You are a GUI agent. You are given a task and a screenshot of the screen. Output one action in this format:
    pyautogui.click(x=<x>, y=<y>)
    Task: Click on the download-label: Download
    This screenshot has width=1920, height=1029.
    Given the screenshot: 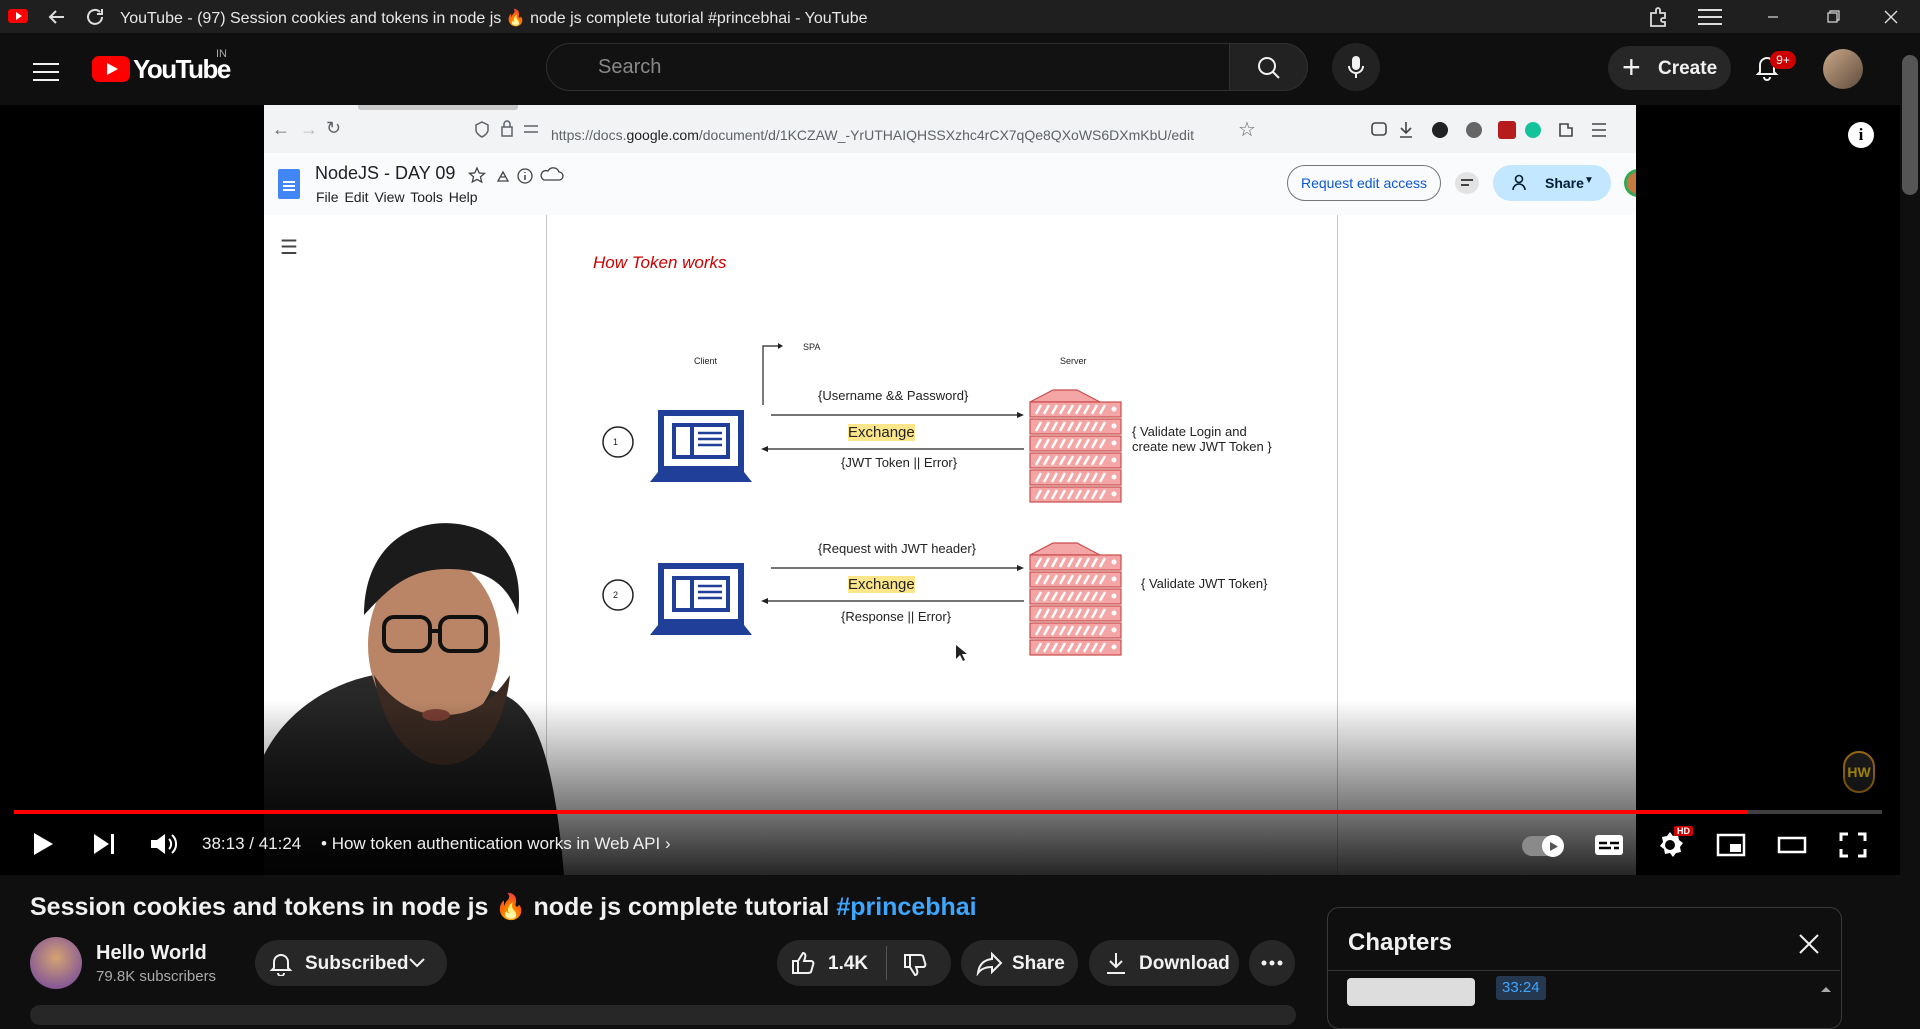 What is the action you would take?
    pyautogui.click(x=1184, y=963)
    